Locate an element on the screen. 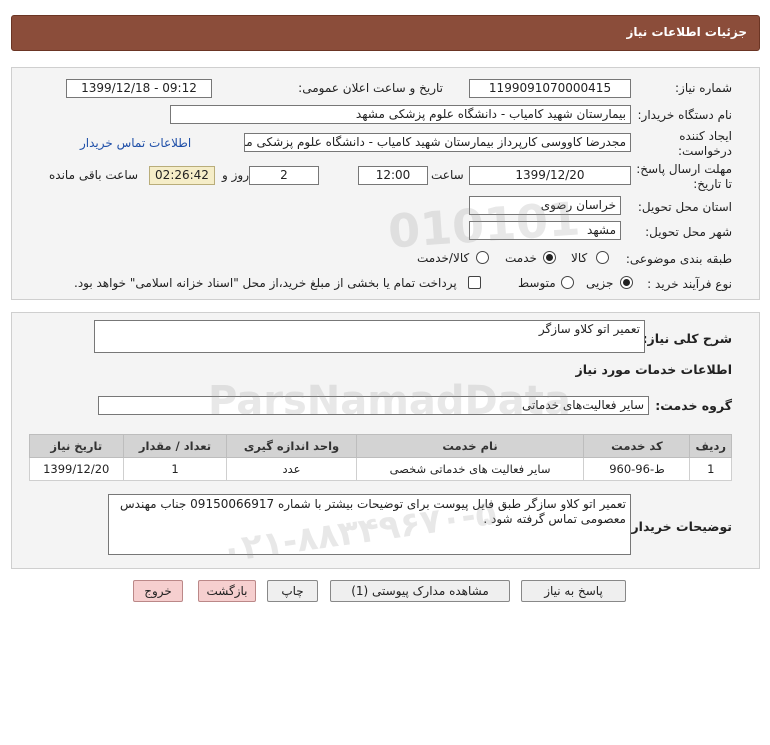  buyer-notes-label: توضیحات خریدار: is located at coordinates (679, 526).